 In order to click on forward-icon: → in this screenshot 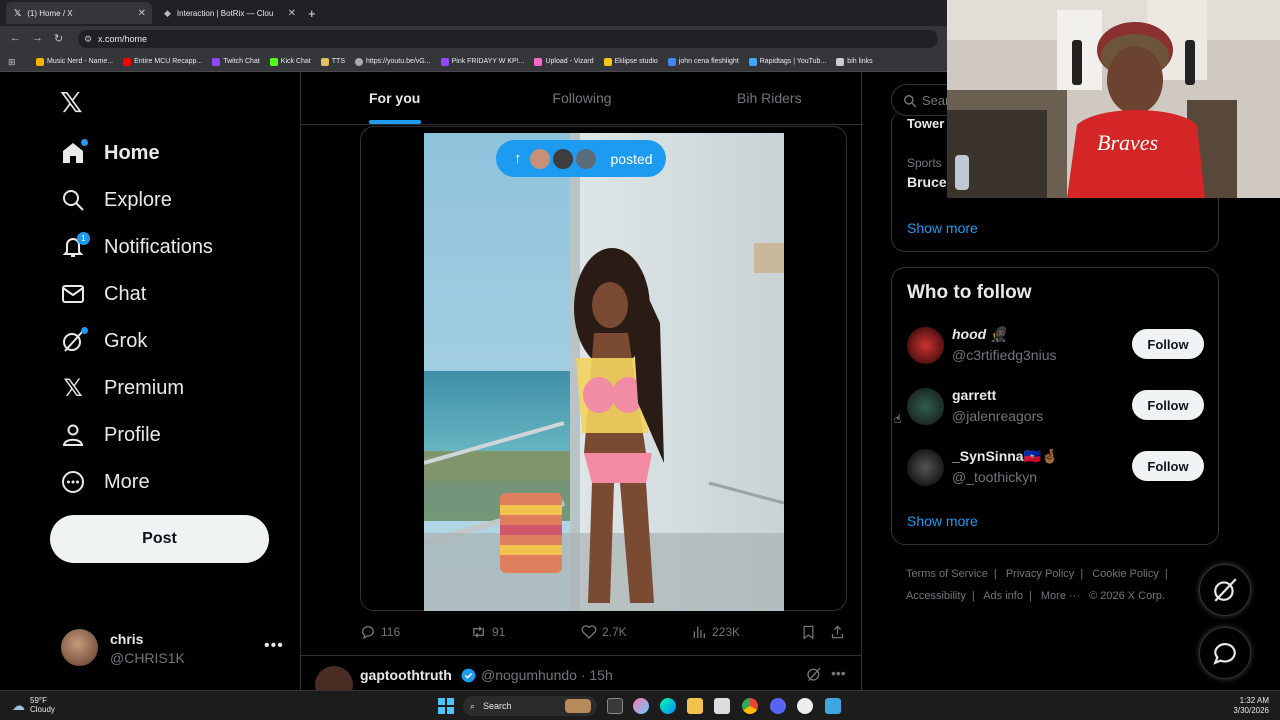, I will do `click(37, 38)`.